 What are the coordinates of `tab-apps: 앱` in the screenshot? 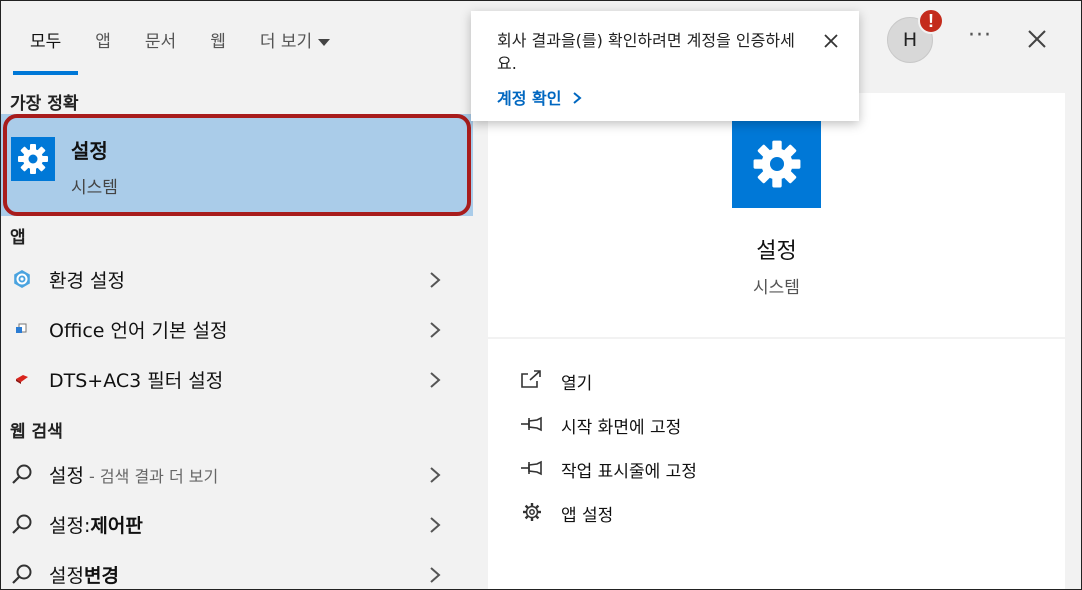 It's located at (103, 38).